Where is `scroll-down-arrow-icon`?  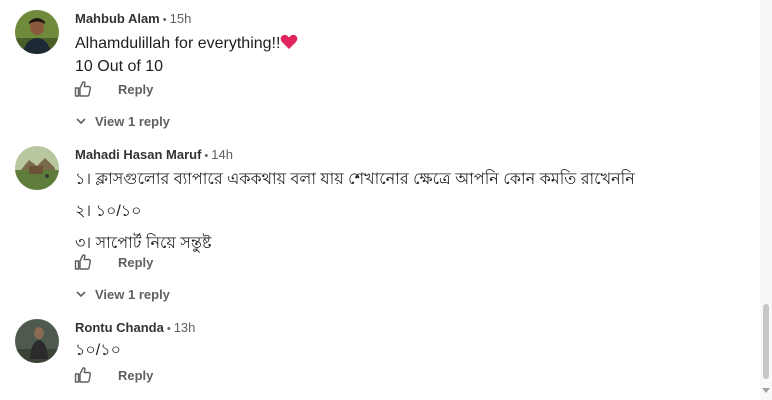 scroll-down-arrow-icon is located at coordinates (766, 390).